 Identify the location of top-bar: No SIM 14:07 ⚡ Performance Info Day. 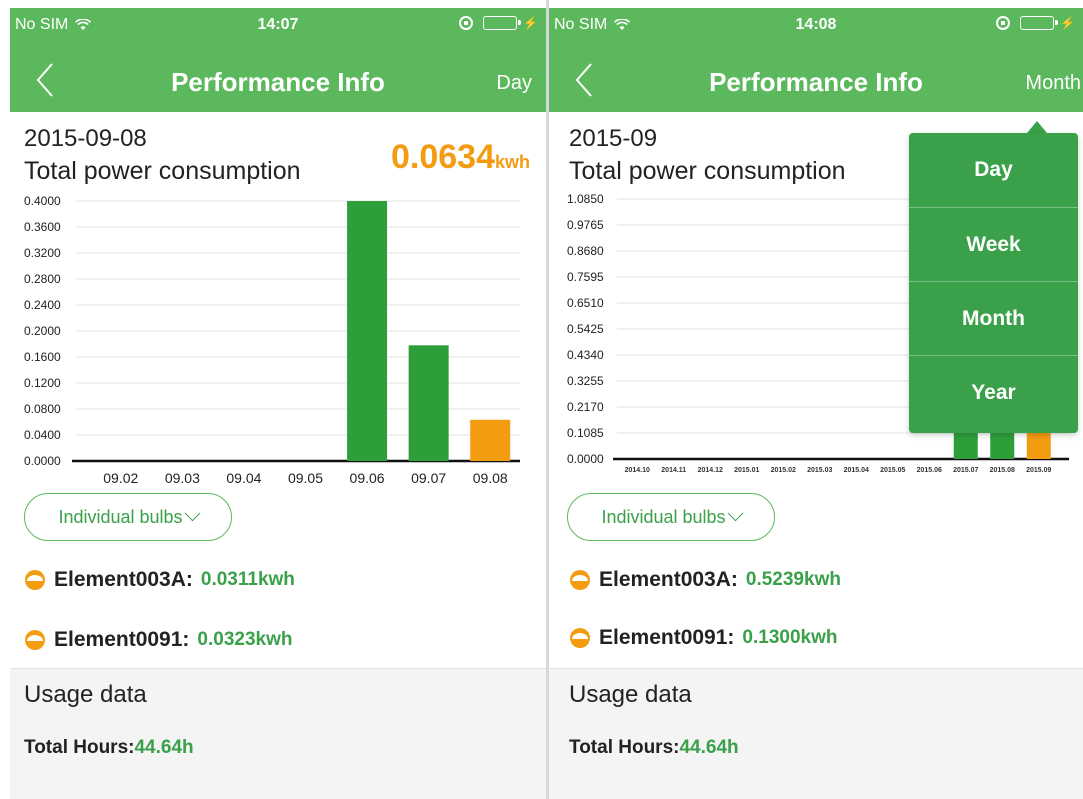
(278, 60).